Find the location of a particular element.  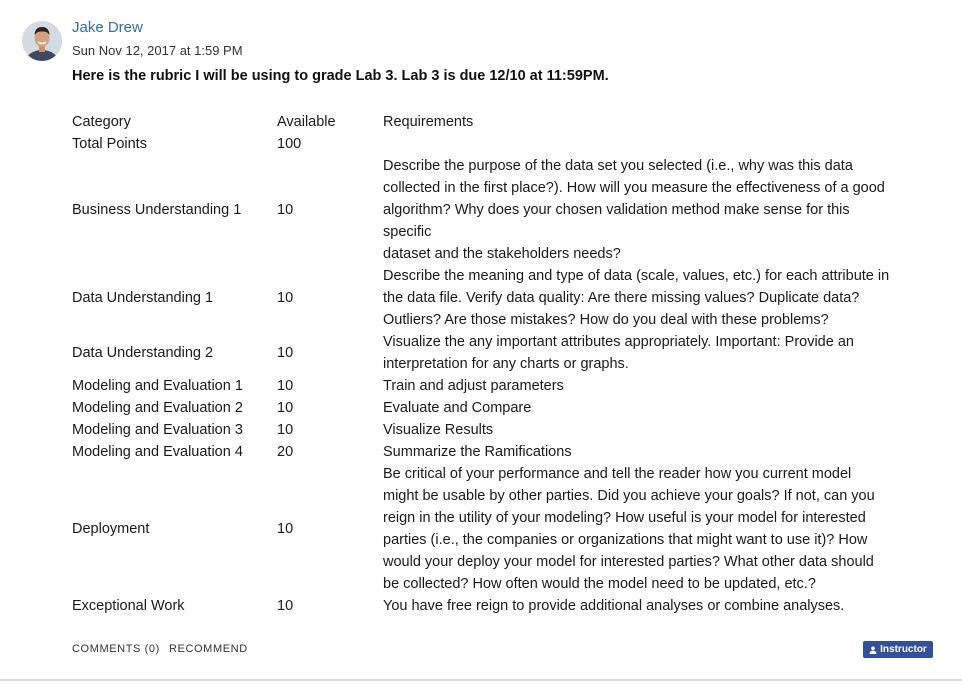

row-category: Modeling and Evaluation 3 is located at coordinates (157, 430).